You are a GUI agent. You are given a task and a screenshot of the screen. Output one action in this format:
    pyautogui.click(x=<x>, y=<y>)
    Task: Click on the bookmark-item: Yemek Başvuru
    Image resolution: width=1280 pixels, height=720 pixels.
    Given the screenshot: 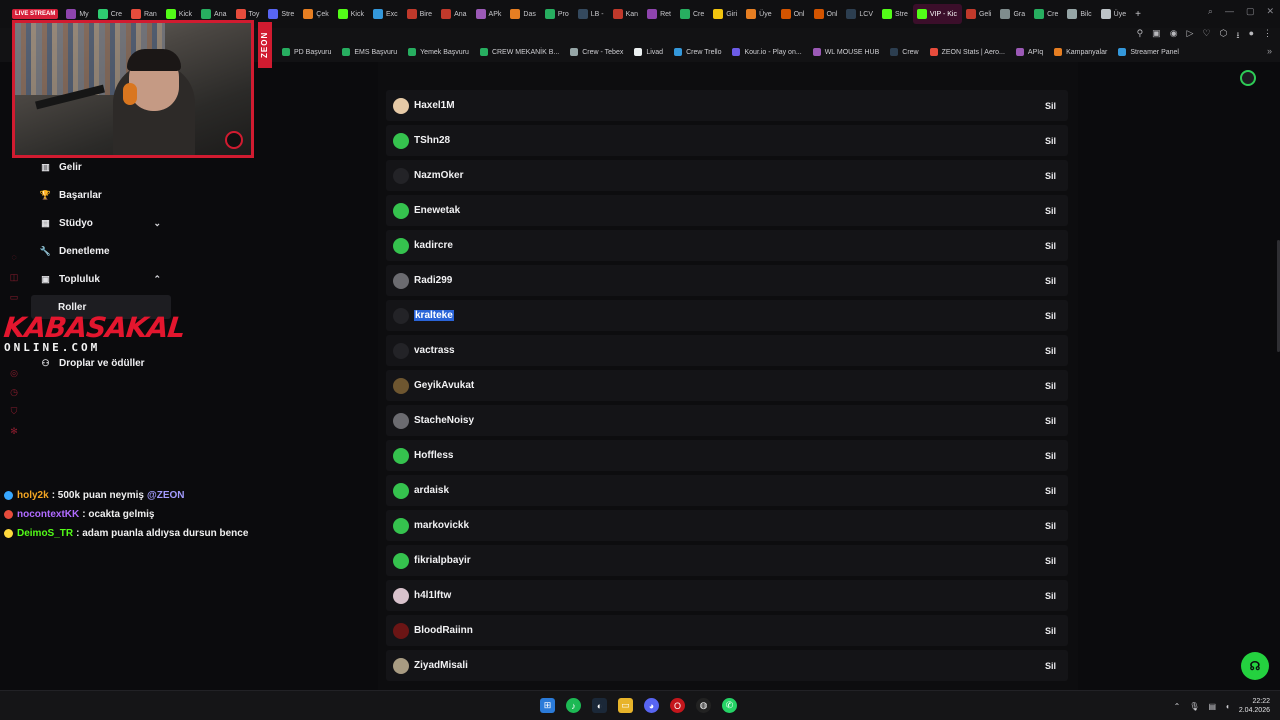 What is the action you would take?
    pyautogui.click(x=438, y=52)
    